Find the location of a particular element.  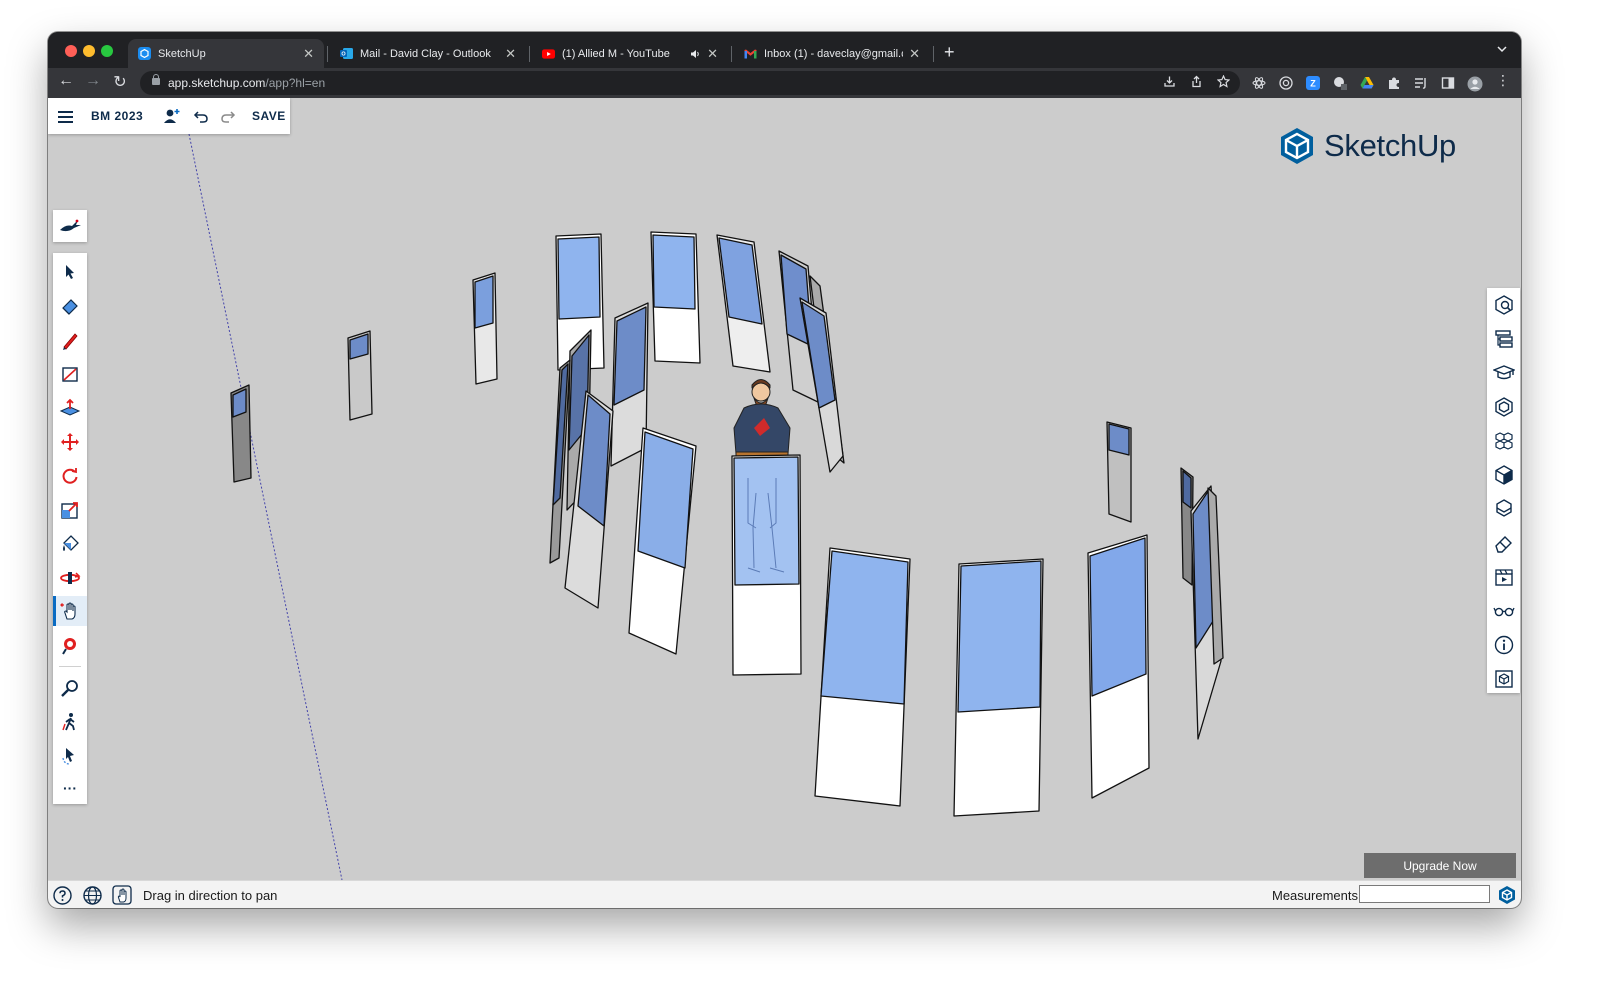

undo-icon is located at coordinates (201, 118).